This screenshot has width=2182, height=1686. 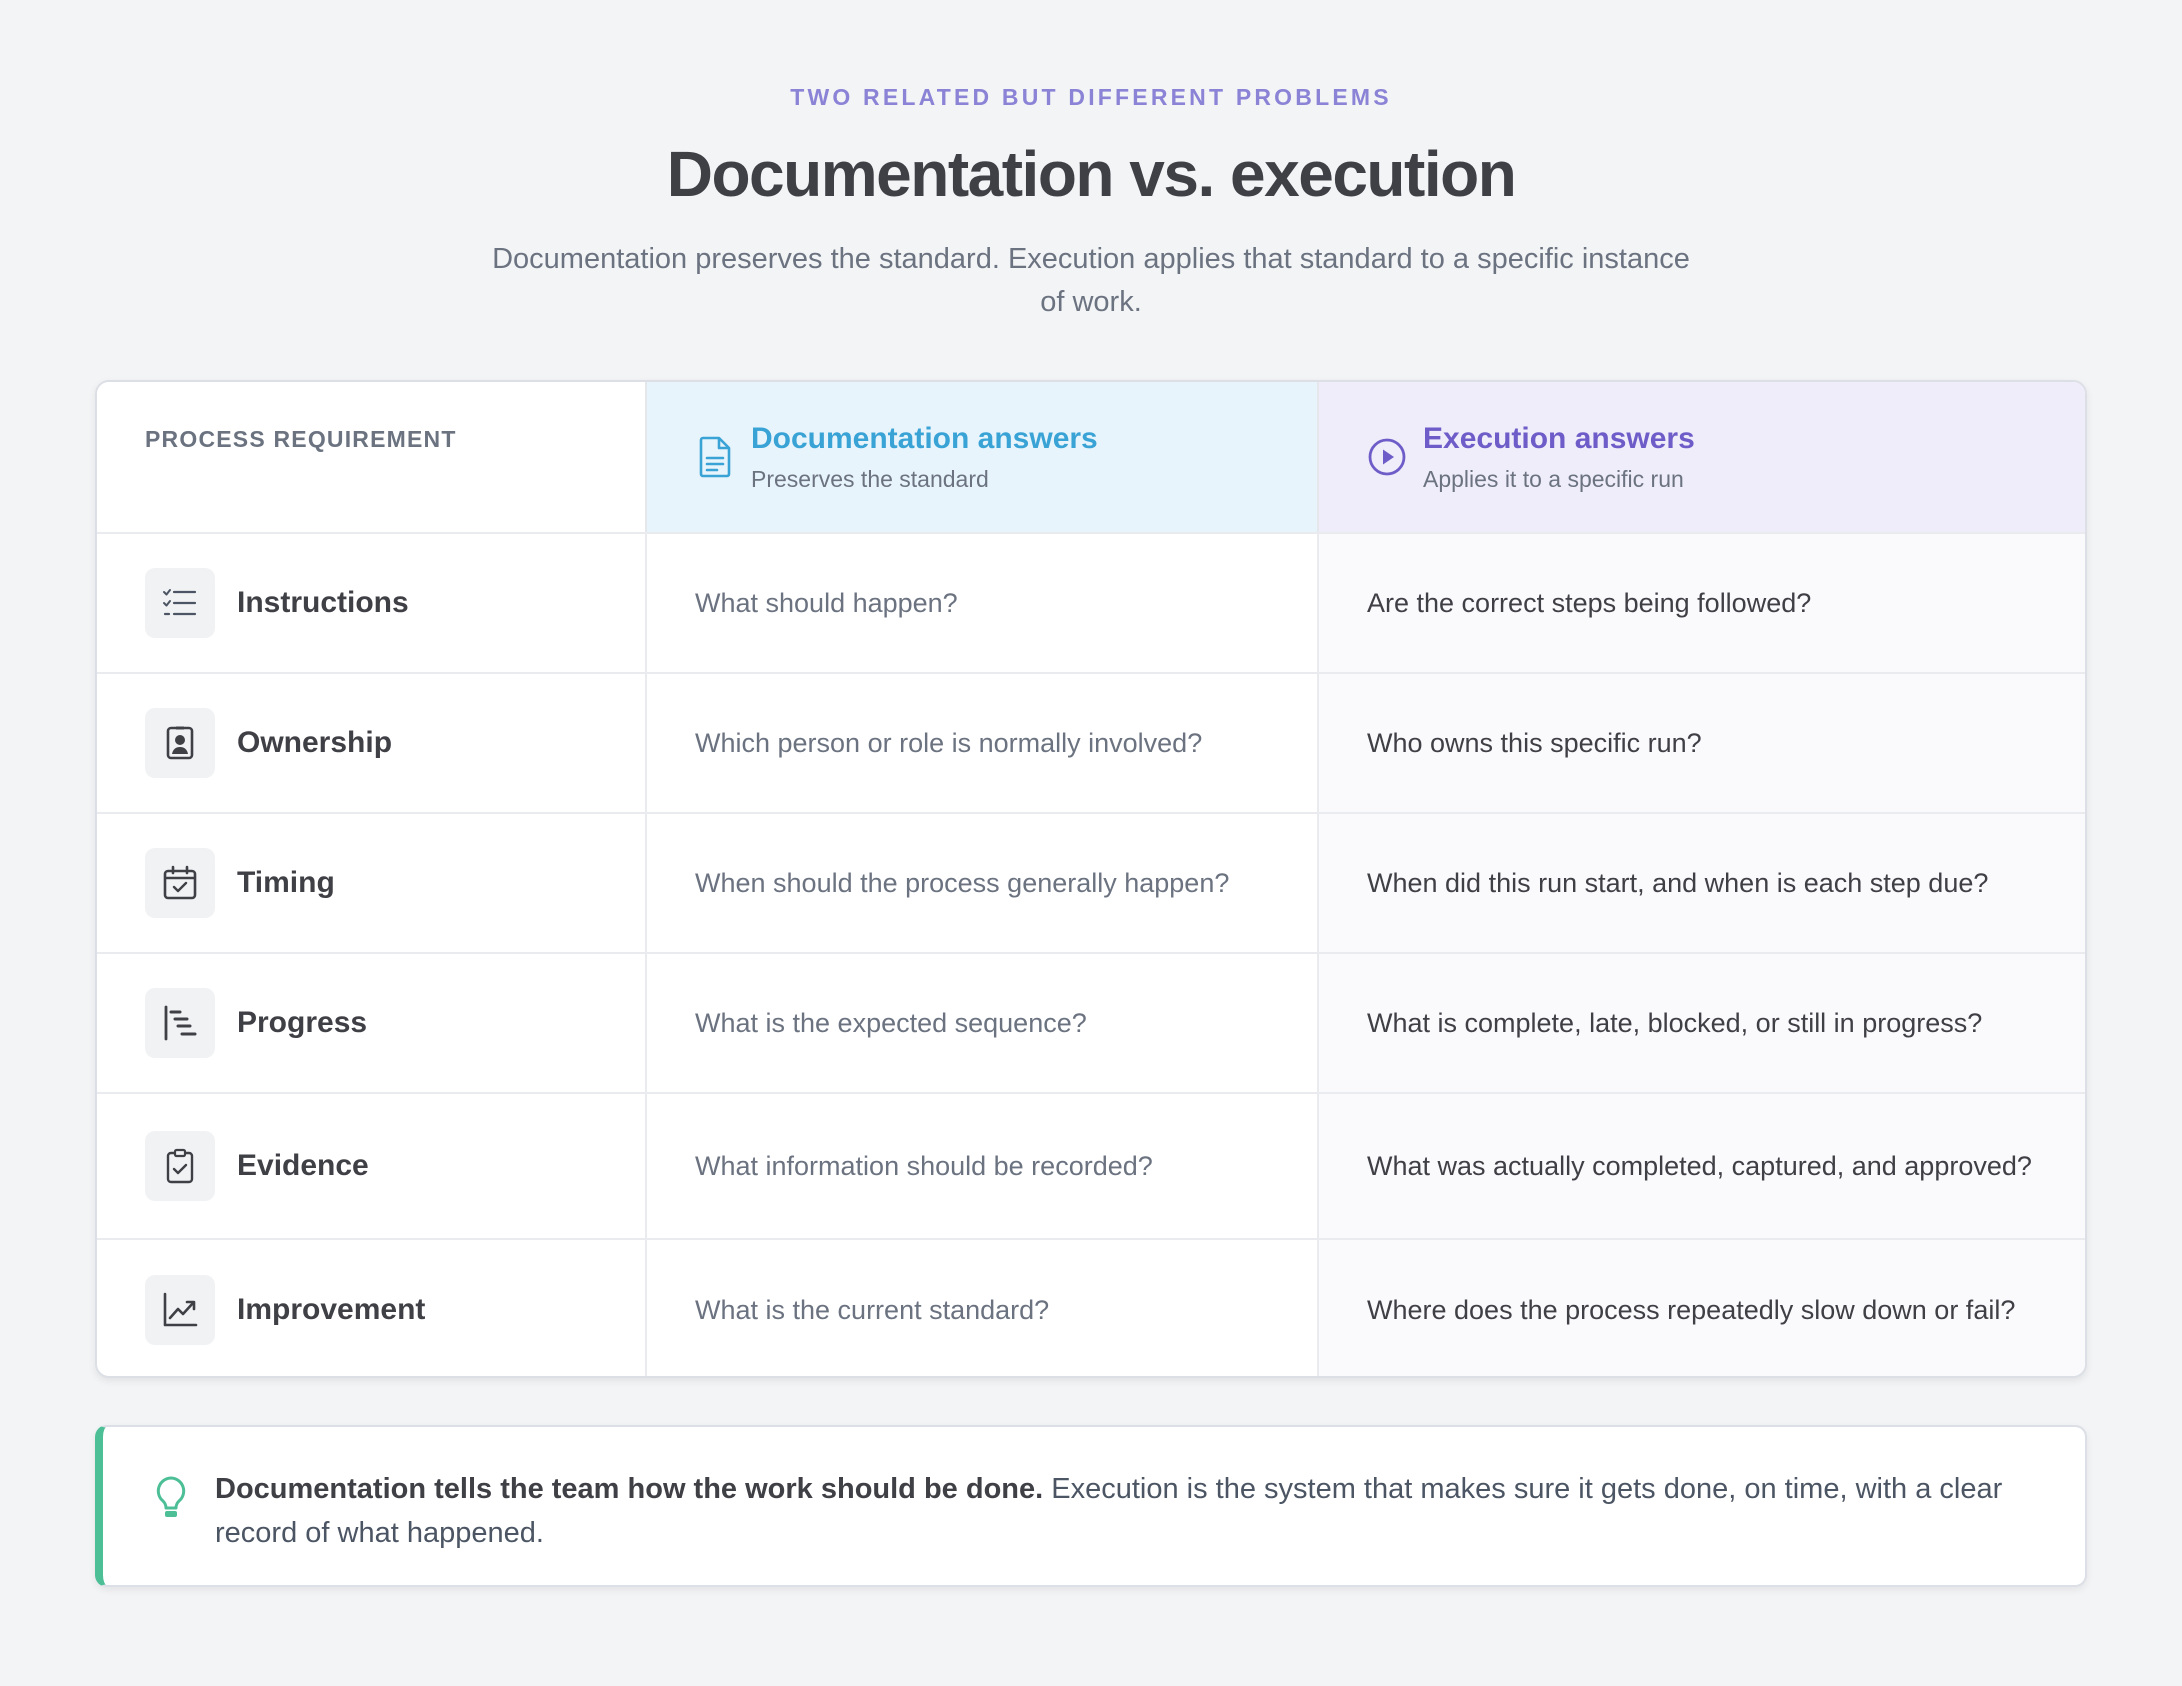 I want to click on requirement-label: Improvement, so click(x=331, y=1309).